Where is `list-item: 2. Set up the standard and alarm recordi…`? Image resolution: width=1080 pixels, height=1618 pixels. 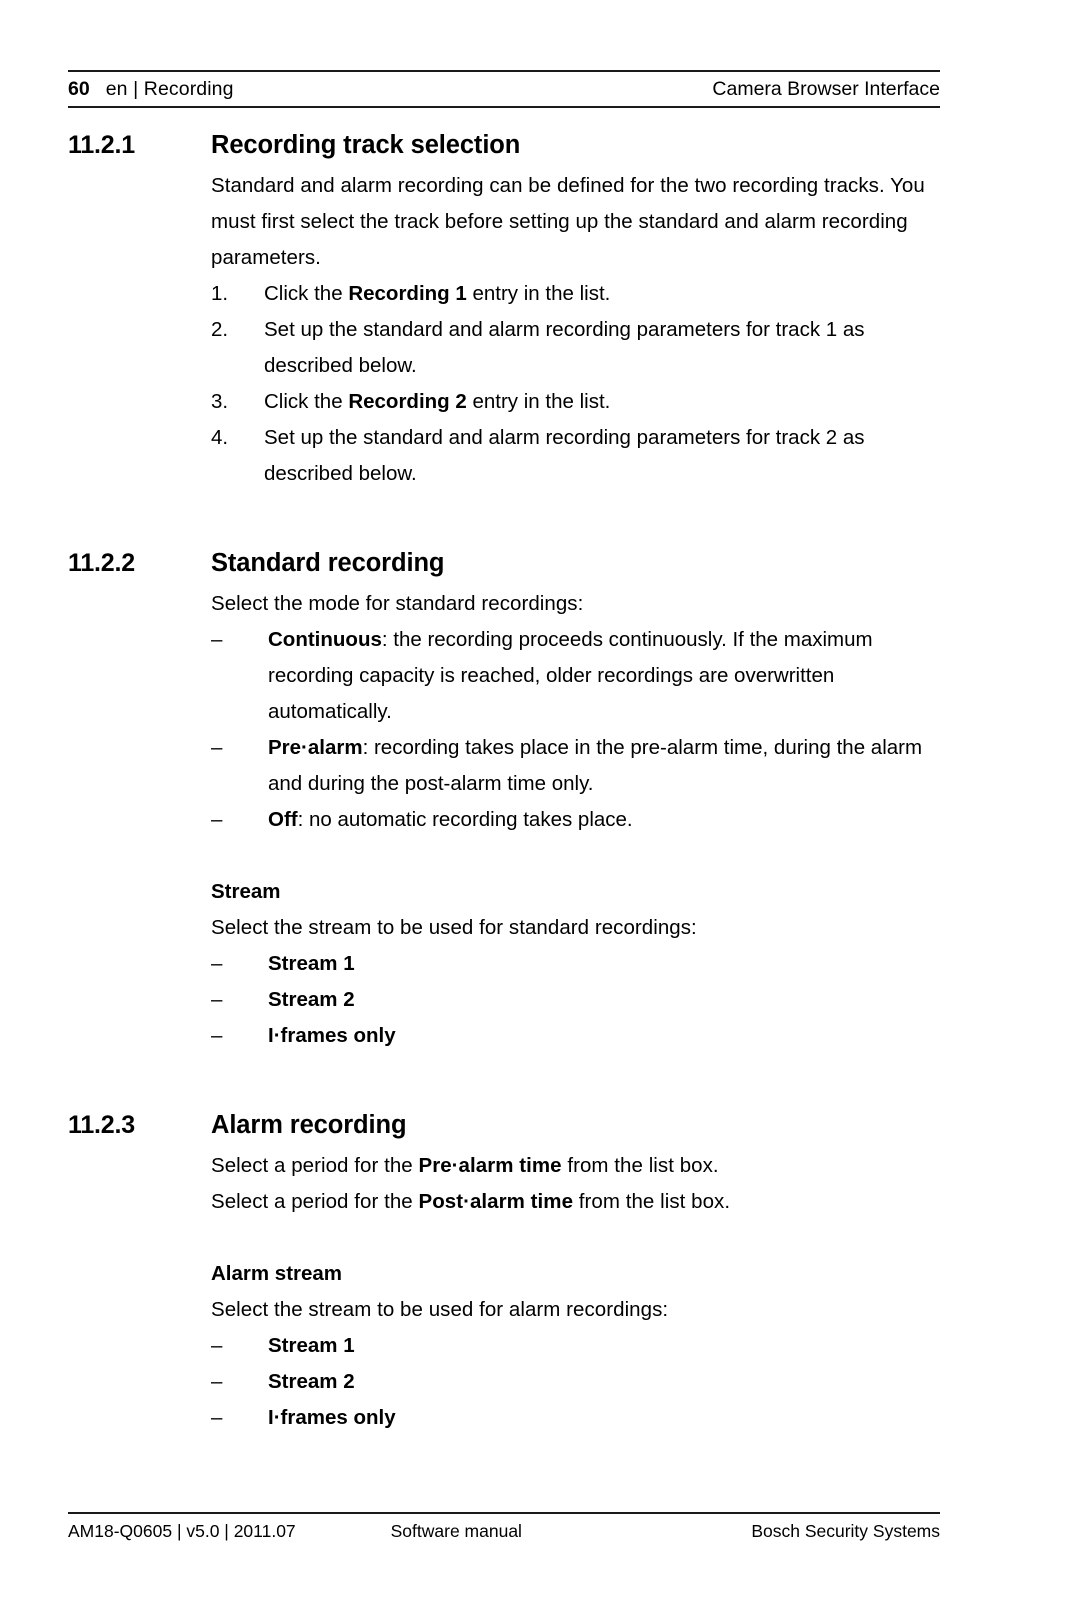
list-item: 2. Set up the standard and alarm recordi… is located at coordinates (577, 348).